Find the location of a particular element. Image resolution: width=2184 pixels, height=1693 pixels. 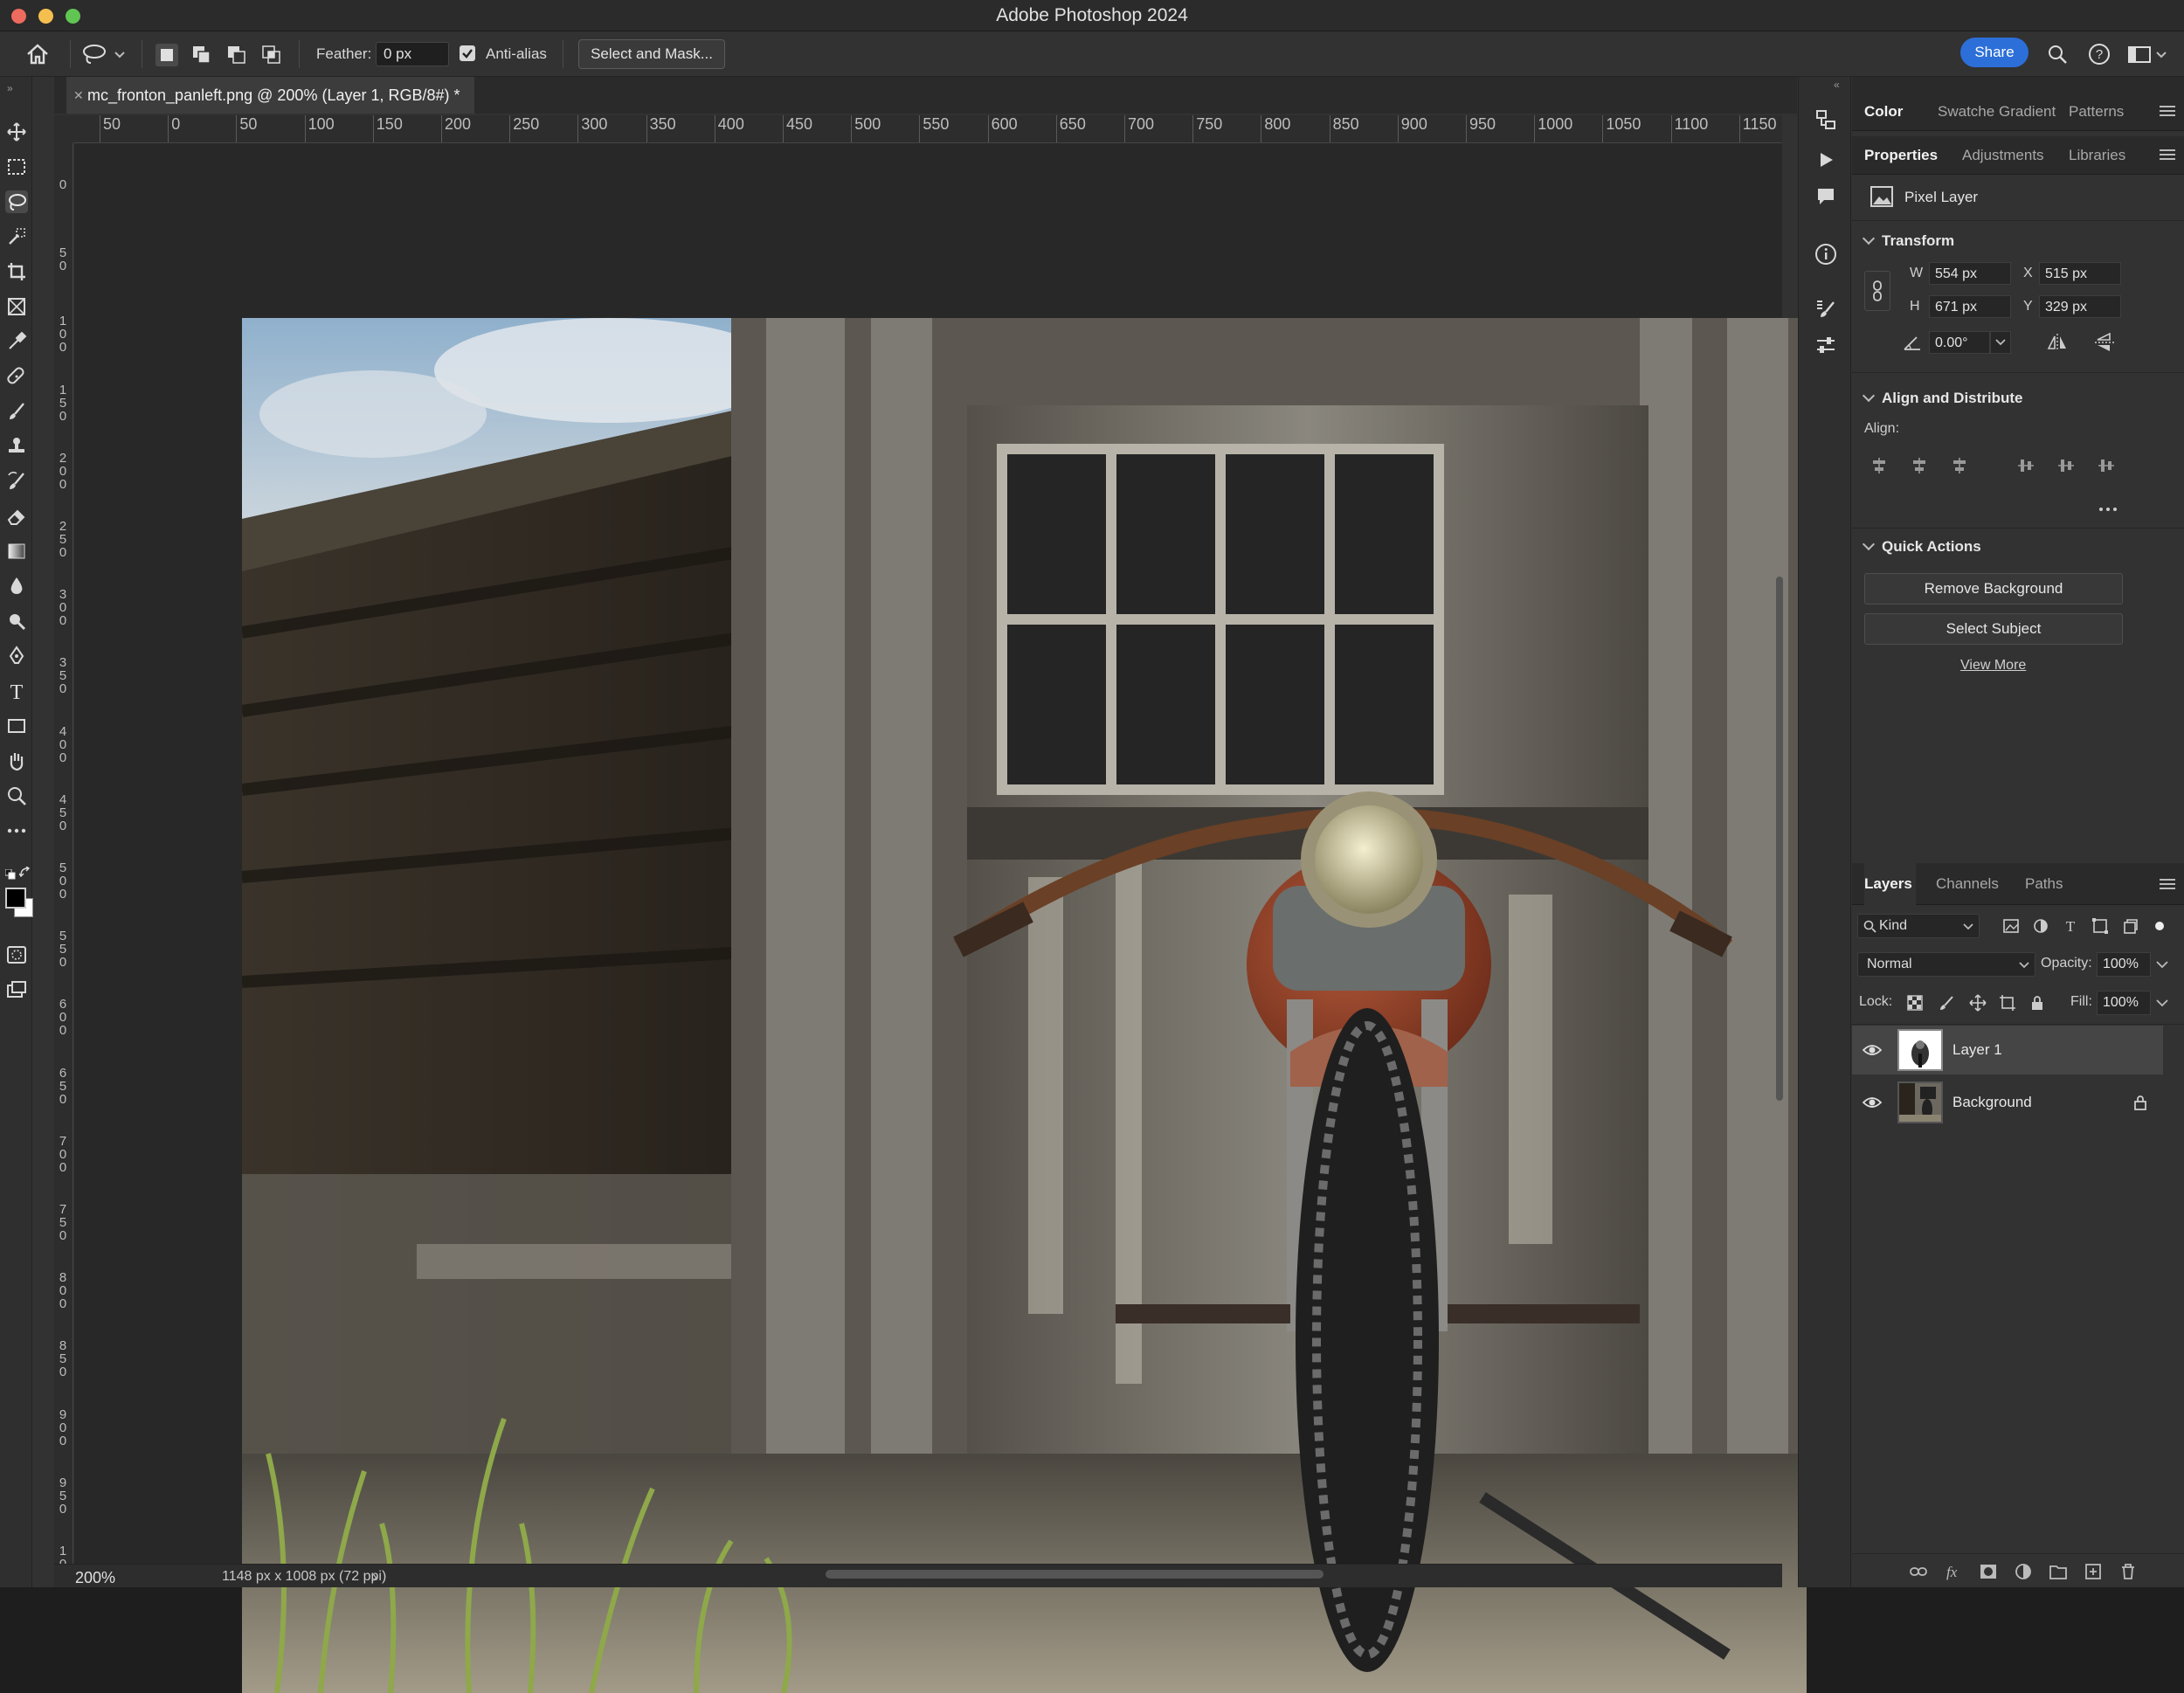

angle-input: 0.00° is located at coordinates (1959, 342).